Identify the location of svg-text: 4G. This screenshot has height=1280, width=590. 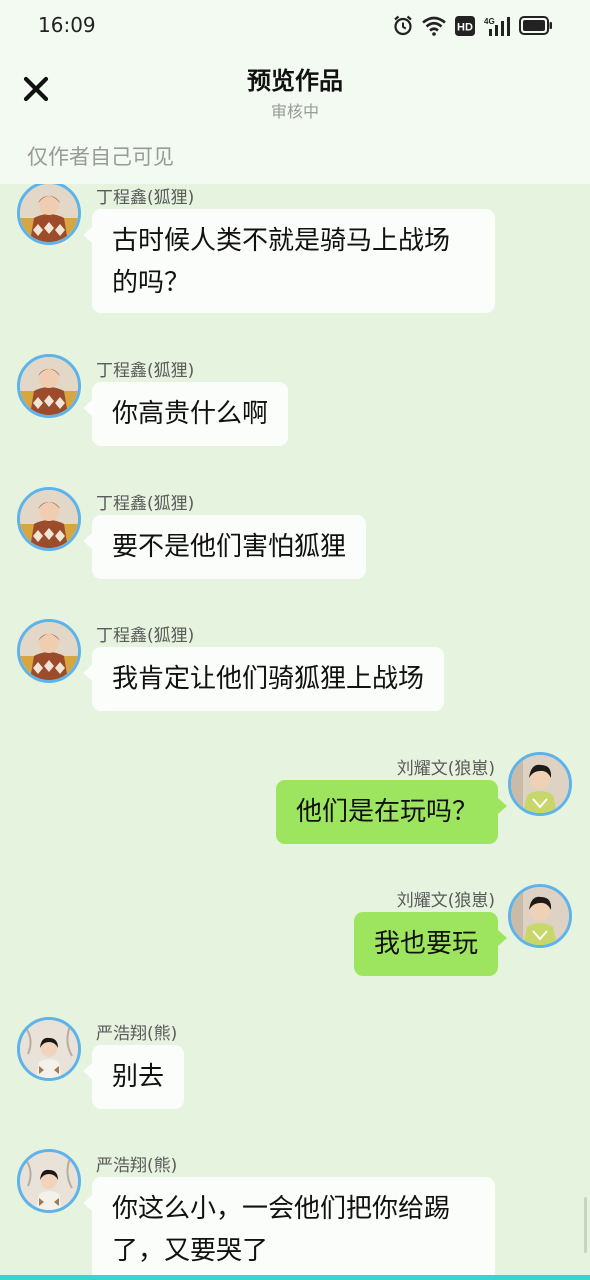
(489, 21).